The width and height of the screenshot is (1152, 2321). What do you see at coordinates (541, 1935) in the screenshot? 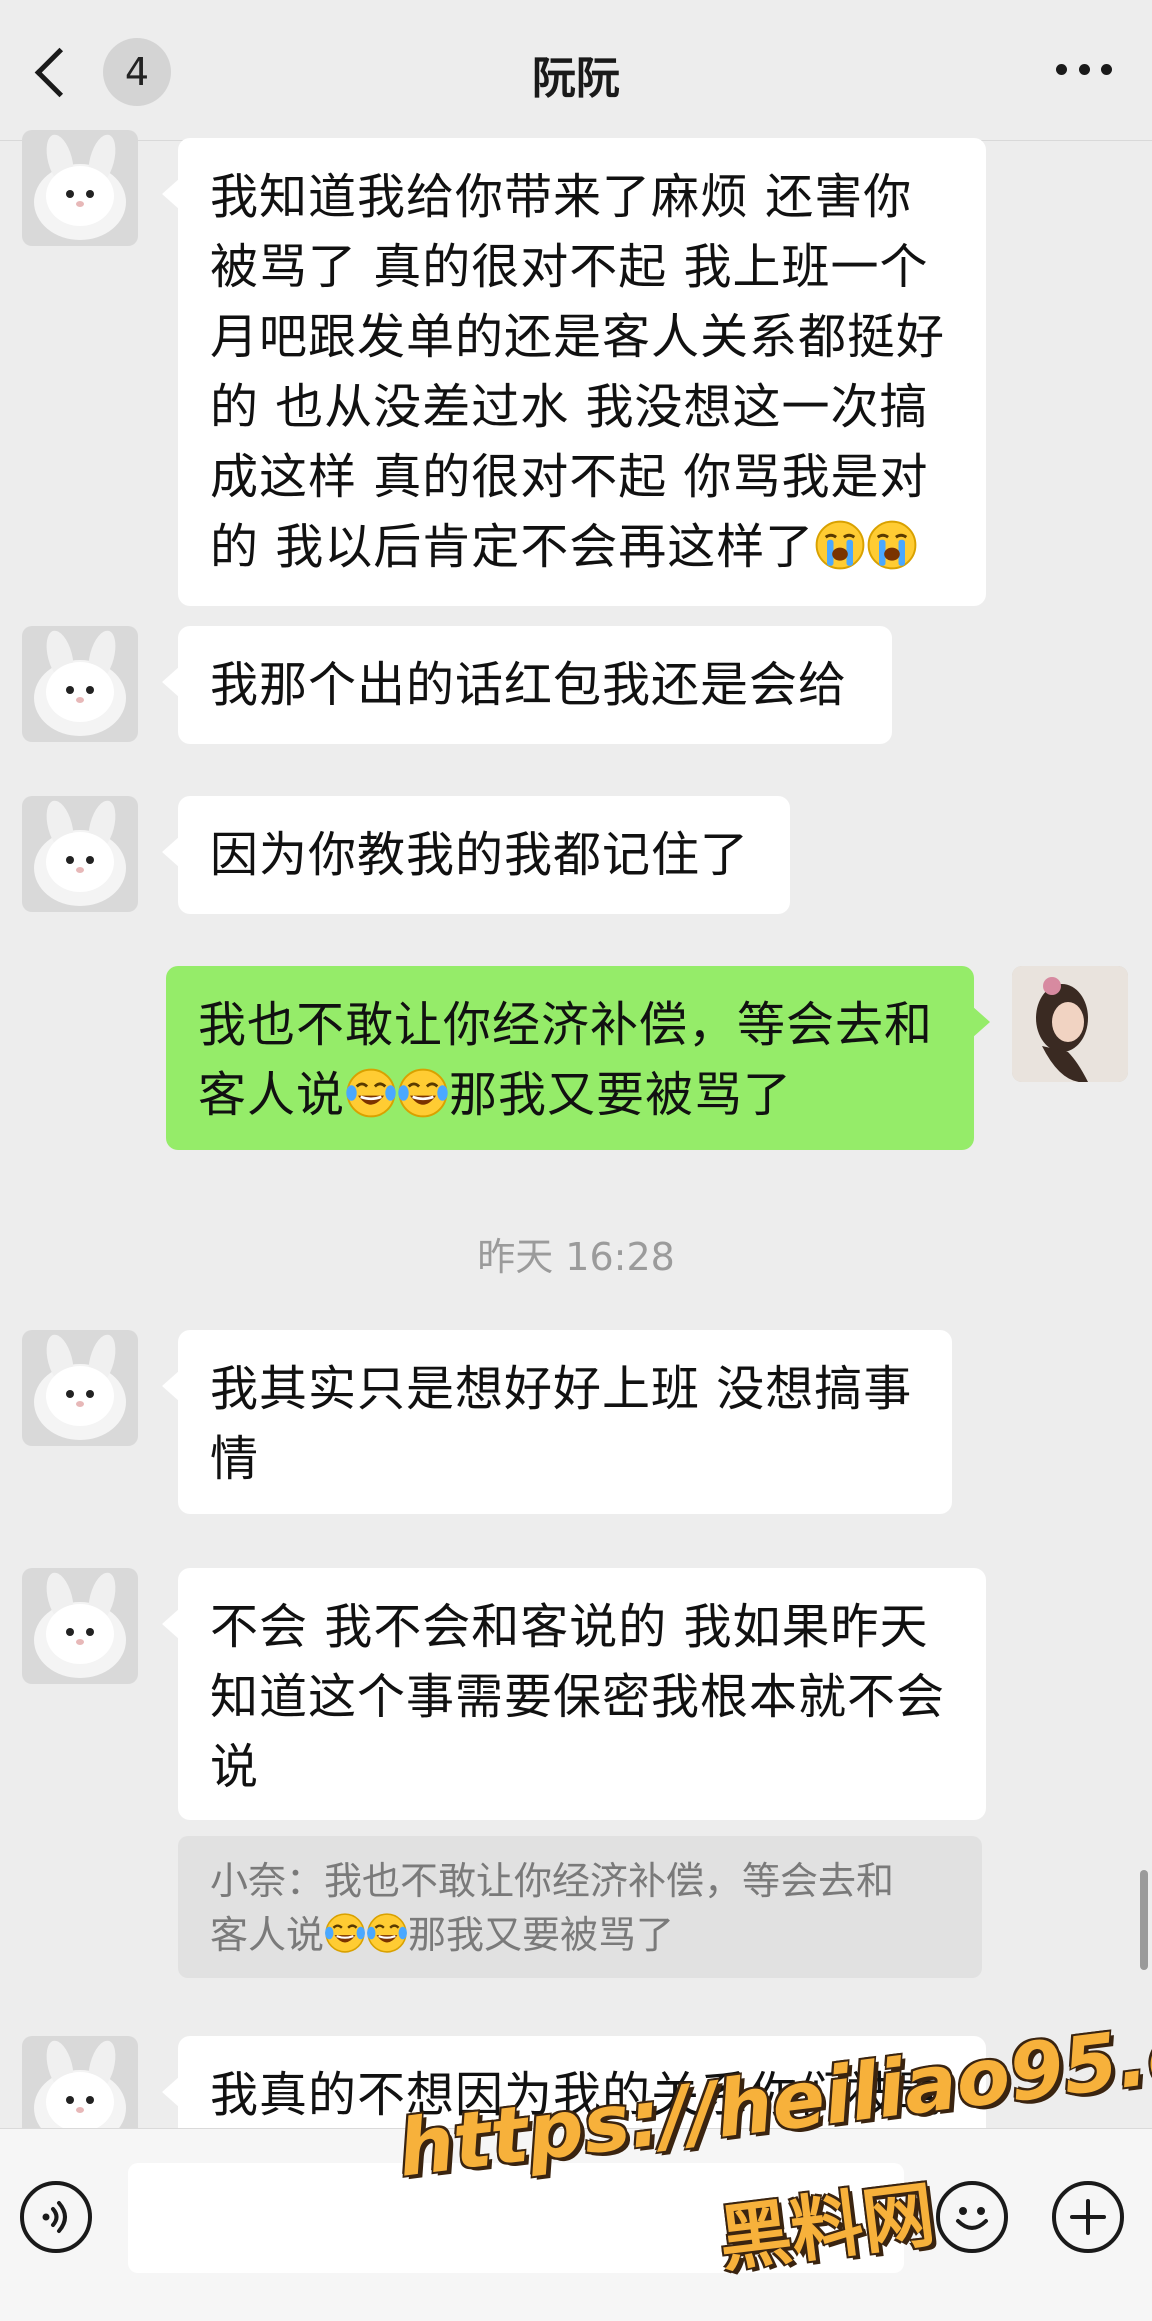
I see `quote-text: 那我又要被骂了` at bounding box center [541, 1935].